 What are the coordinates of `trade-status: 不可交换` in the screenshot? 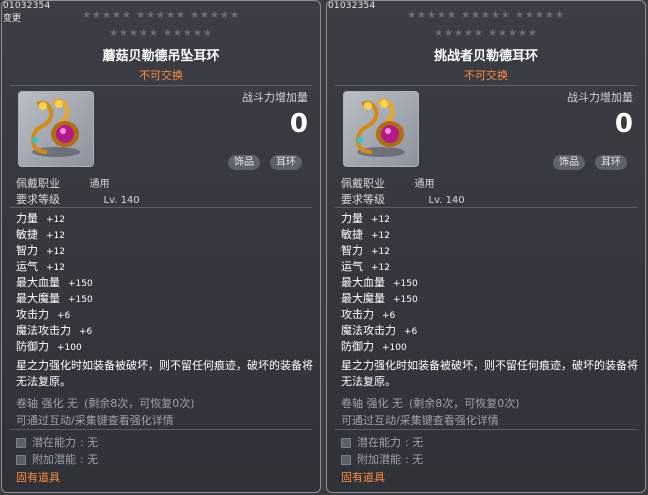 It's located at (486, 75).